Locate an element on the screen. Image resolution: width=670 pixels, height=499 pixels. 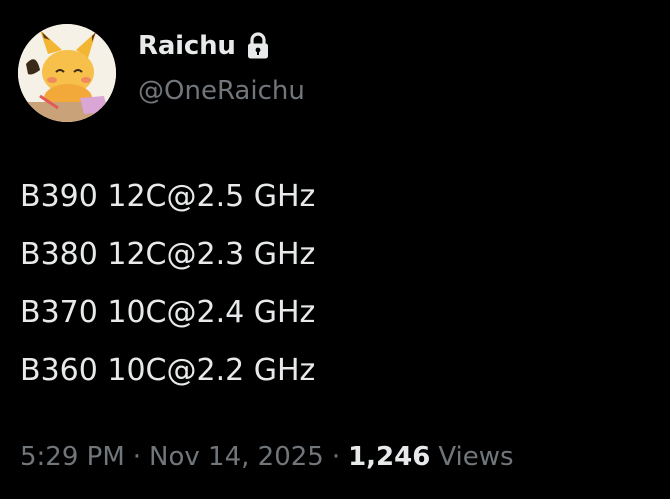
display-name: Raichu is located at coordinates (187, 46).